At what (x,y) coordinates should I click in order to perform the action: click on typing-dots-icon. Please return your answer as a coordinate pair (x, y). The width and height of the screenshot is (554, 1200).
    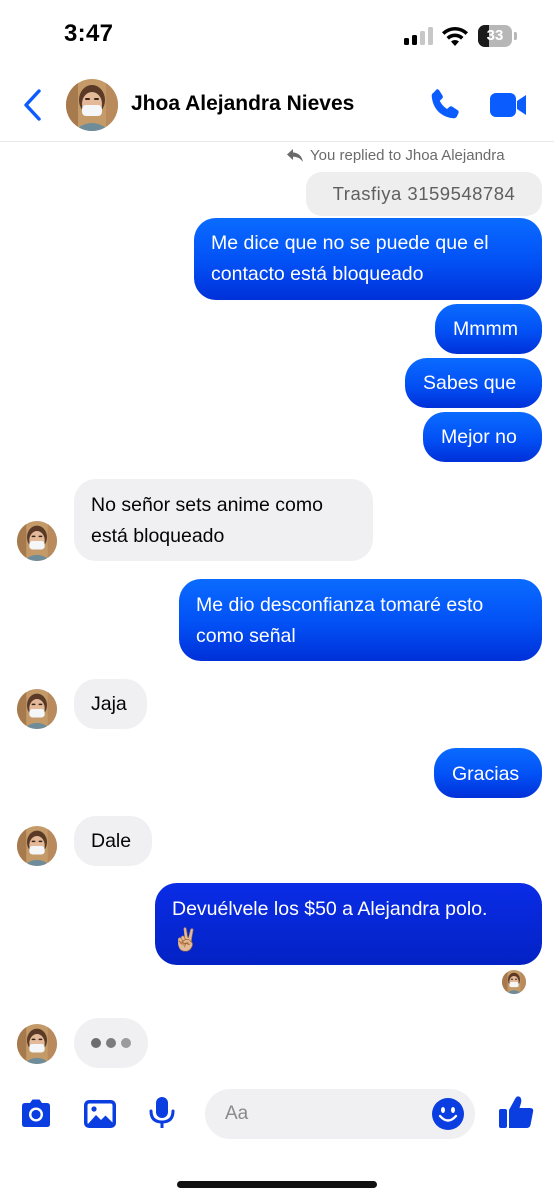
    Looking at the image, I should click on (111, 1043).